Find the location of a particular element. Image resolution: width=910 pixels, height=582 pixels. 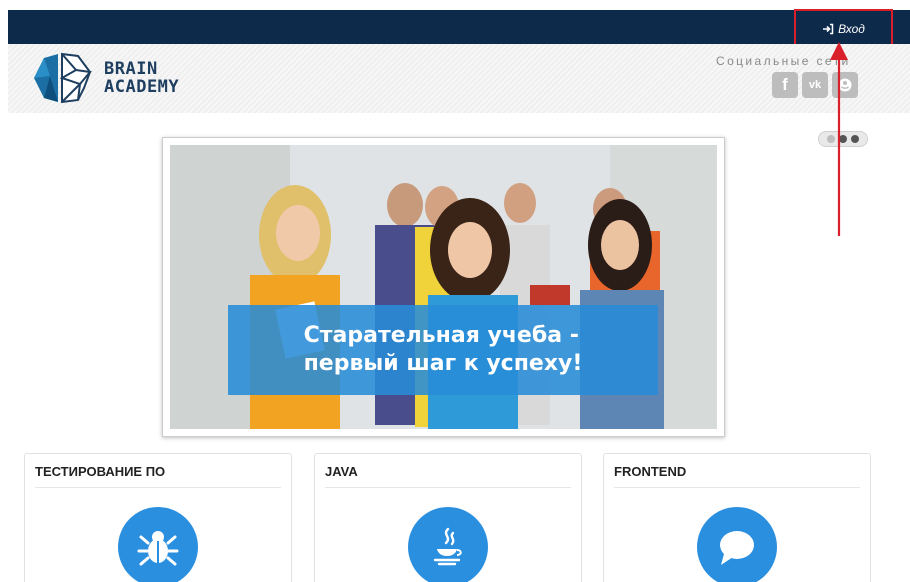

card-title: FRONTEND is located at coordinates (650, 471).